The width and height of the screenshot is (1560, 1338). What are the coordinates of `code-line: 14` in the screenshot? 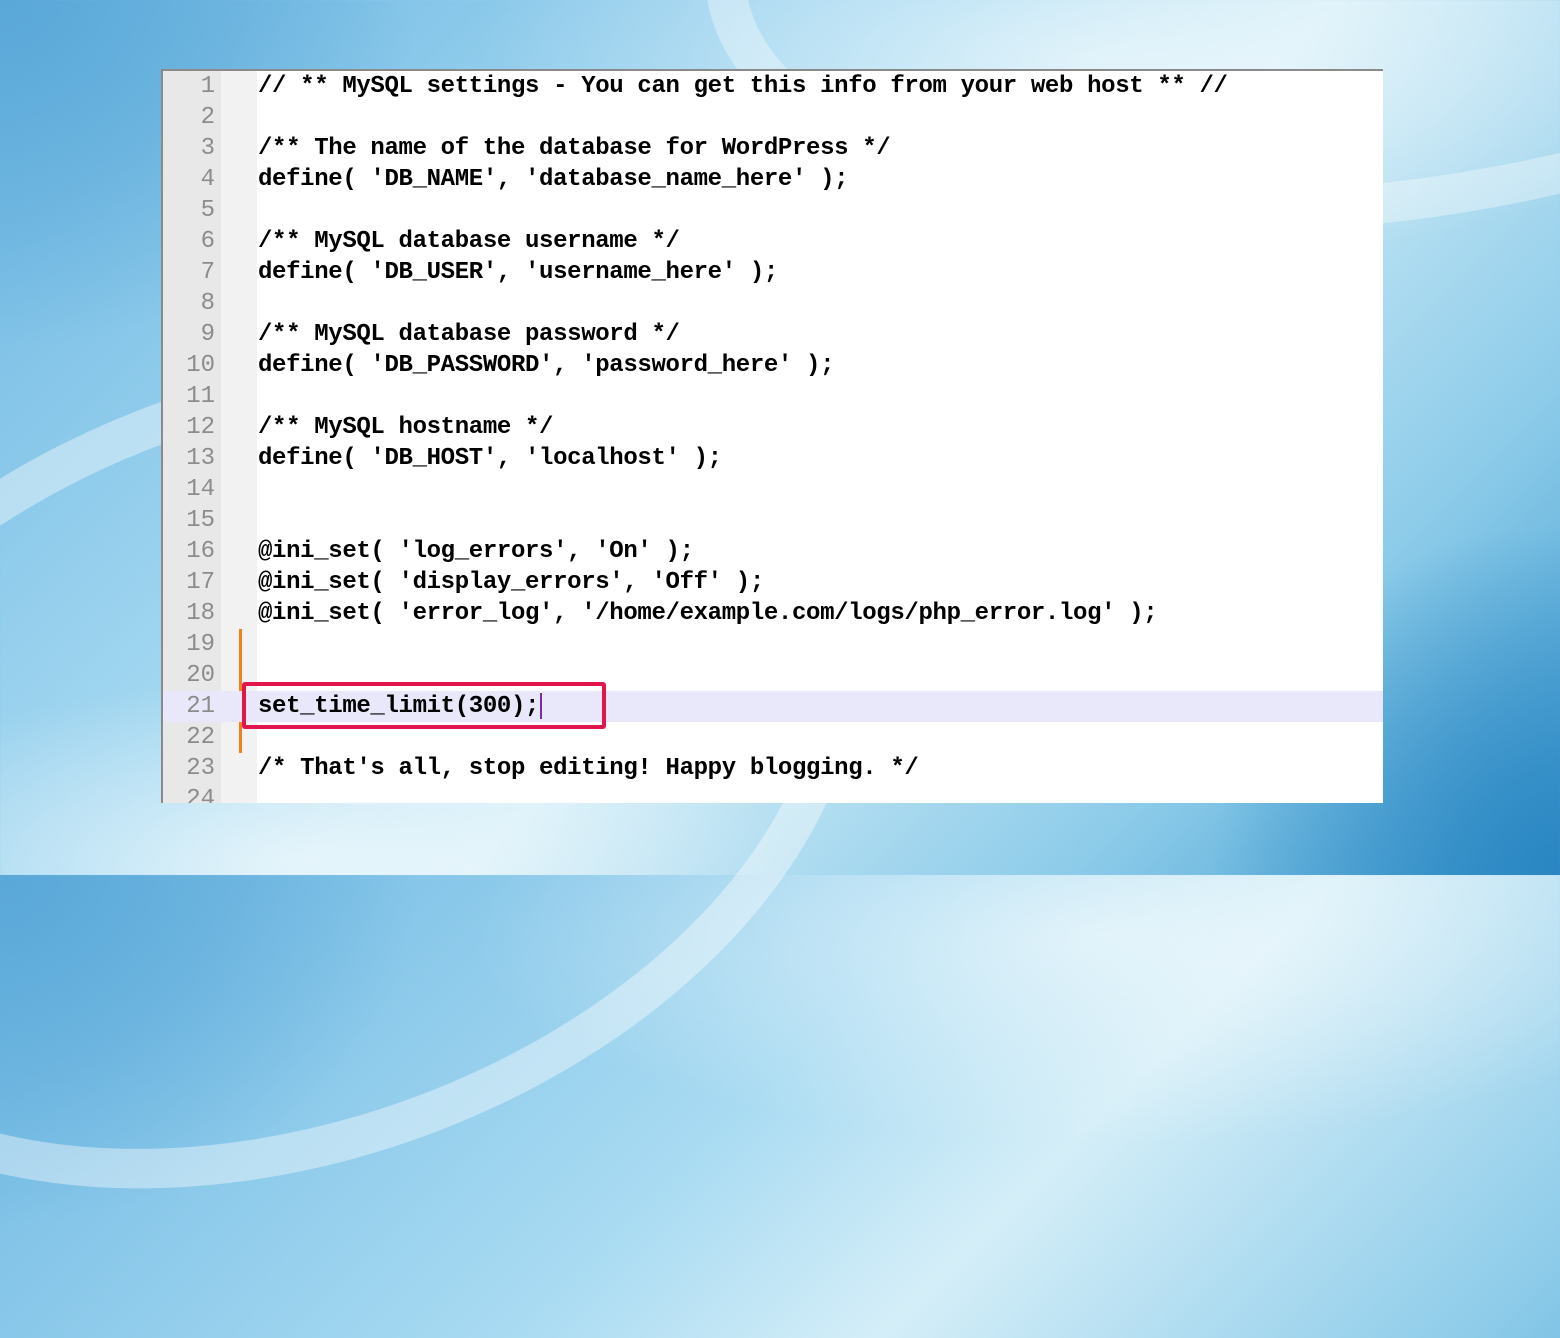 It's located at (773, 489).